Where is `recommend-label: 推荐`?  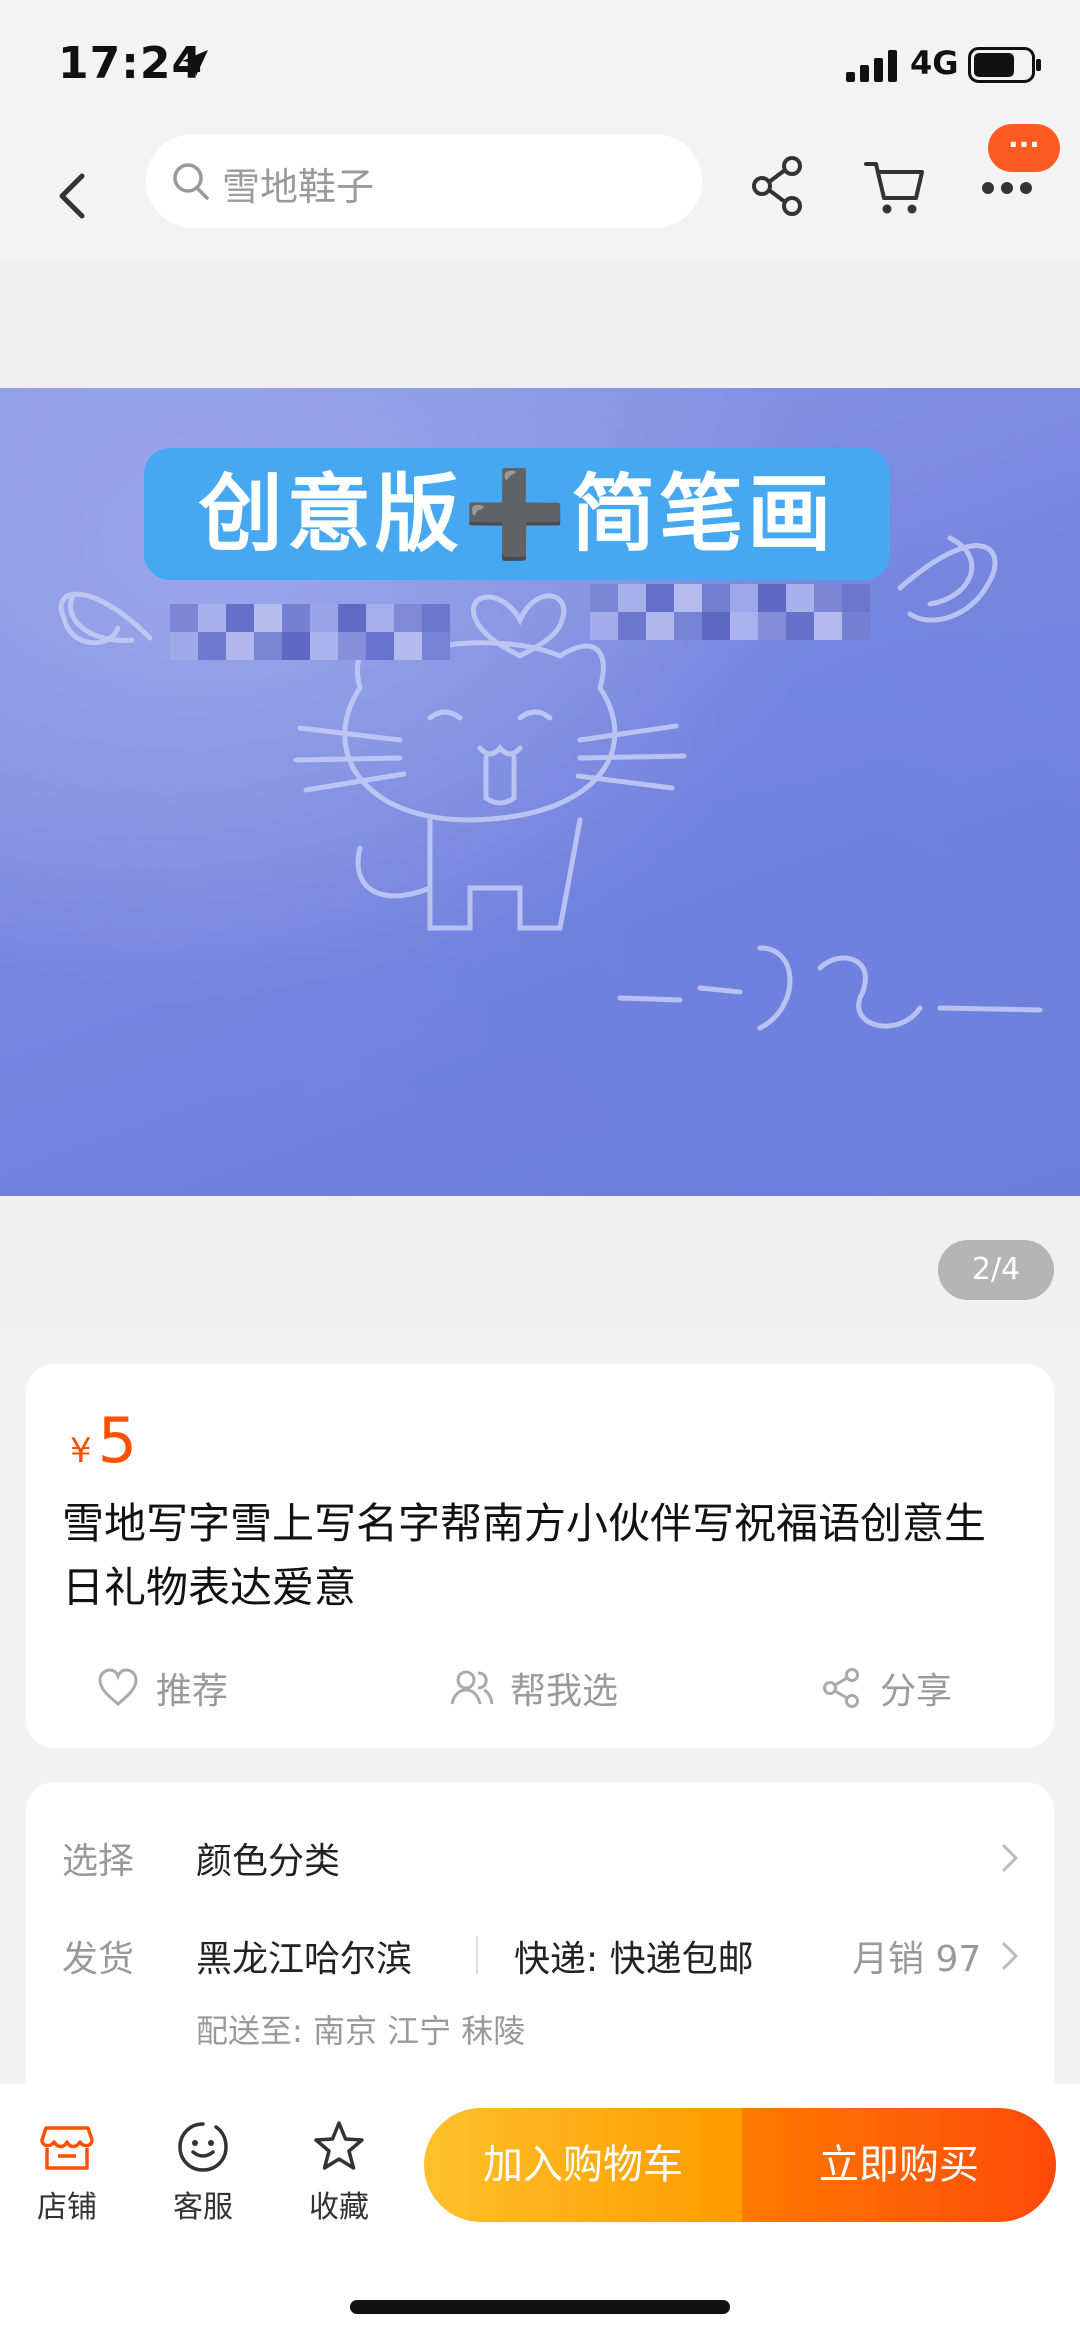 recommend-label: 推荐 is located at coordinates (192, 1691).